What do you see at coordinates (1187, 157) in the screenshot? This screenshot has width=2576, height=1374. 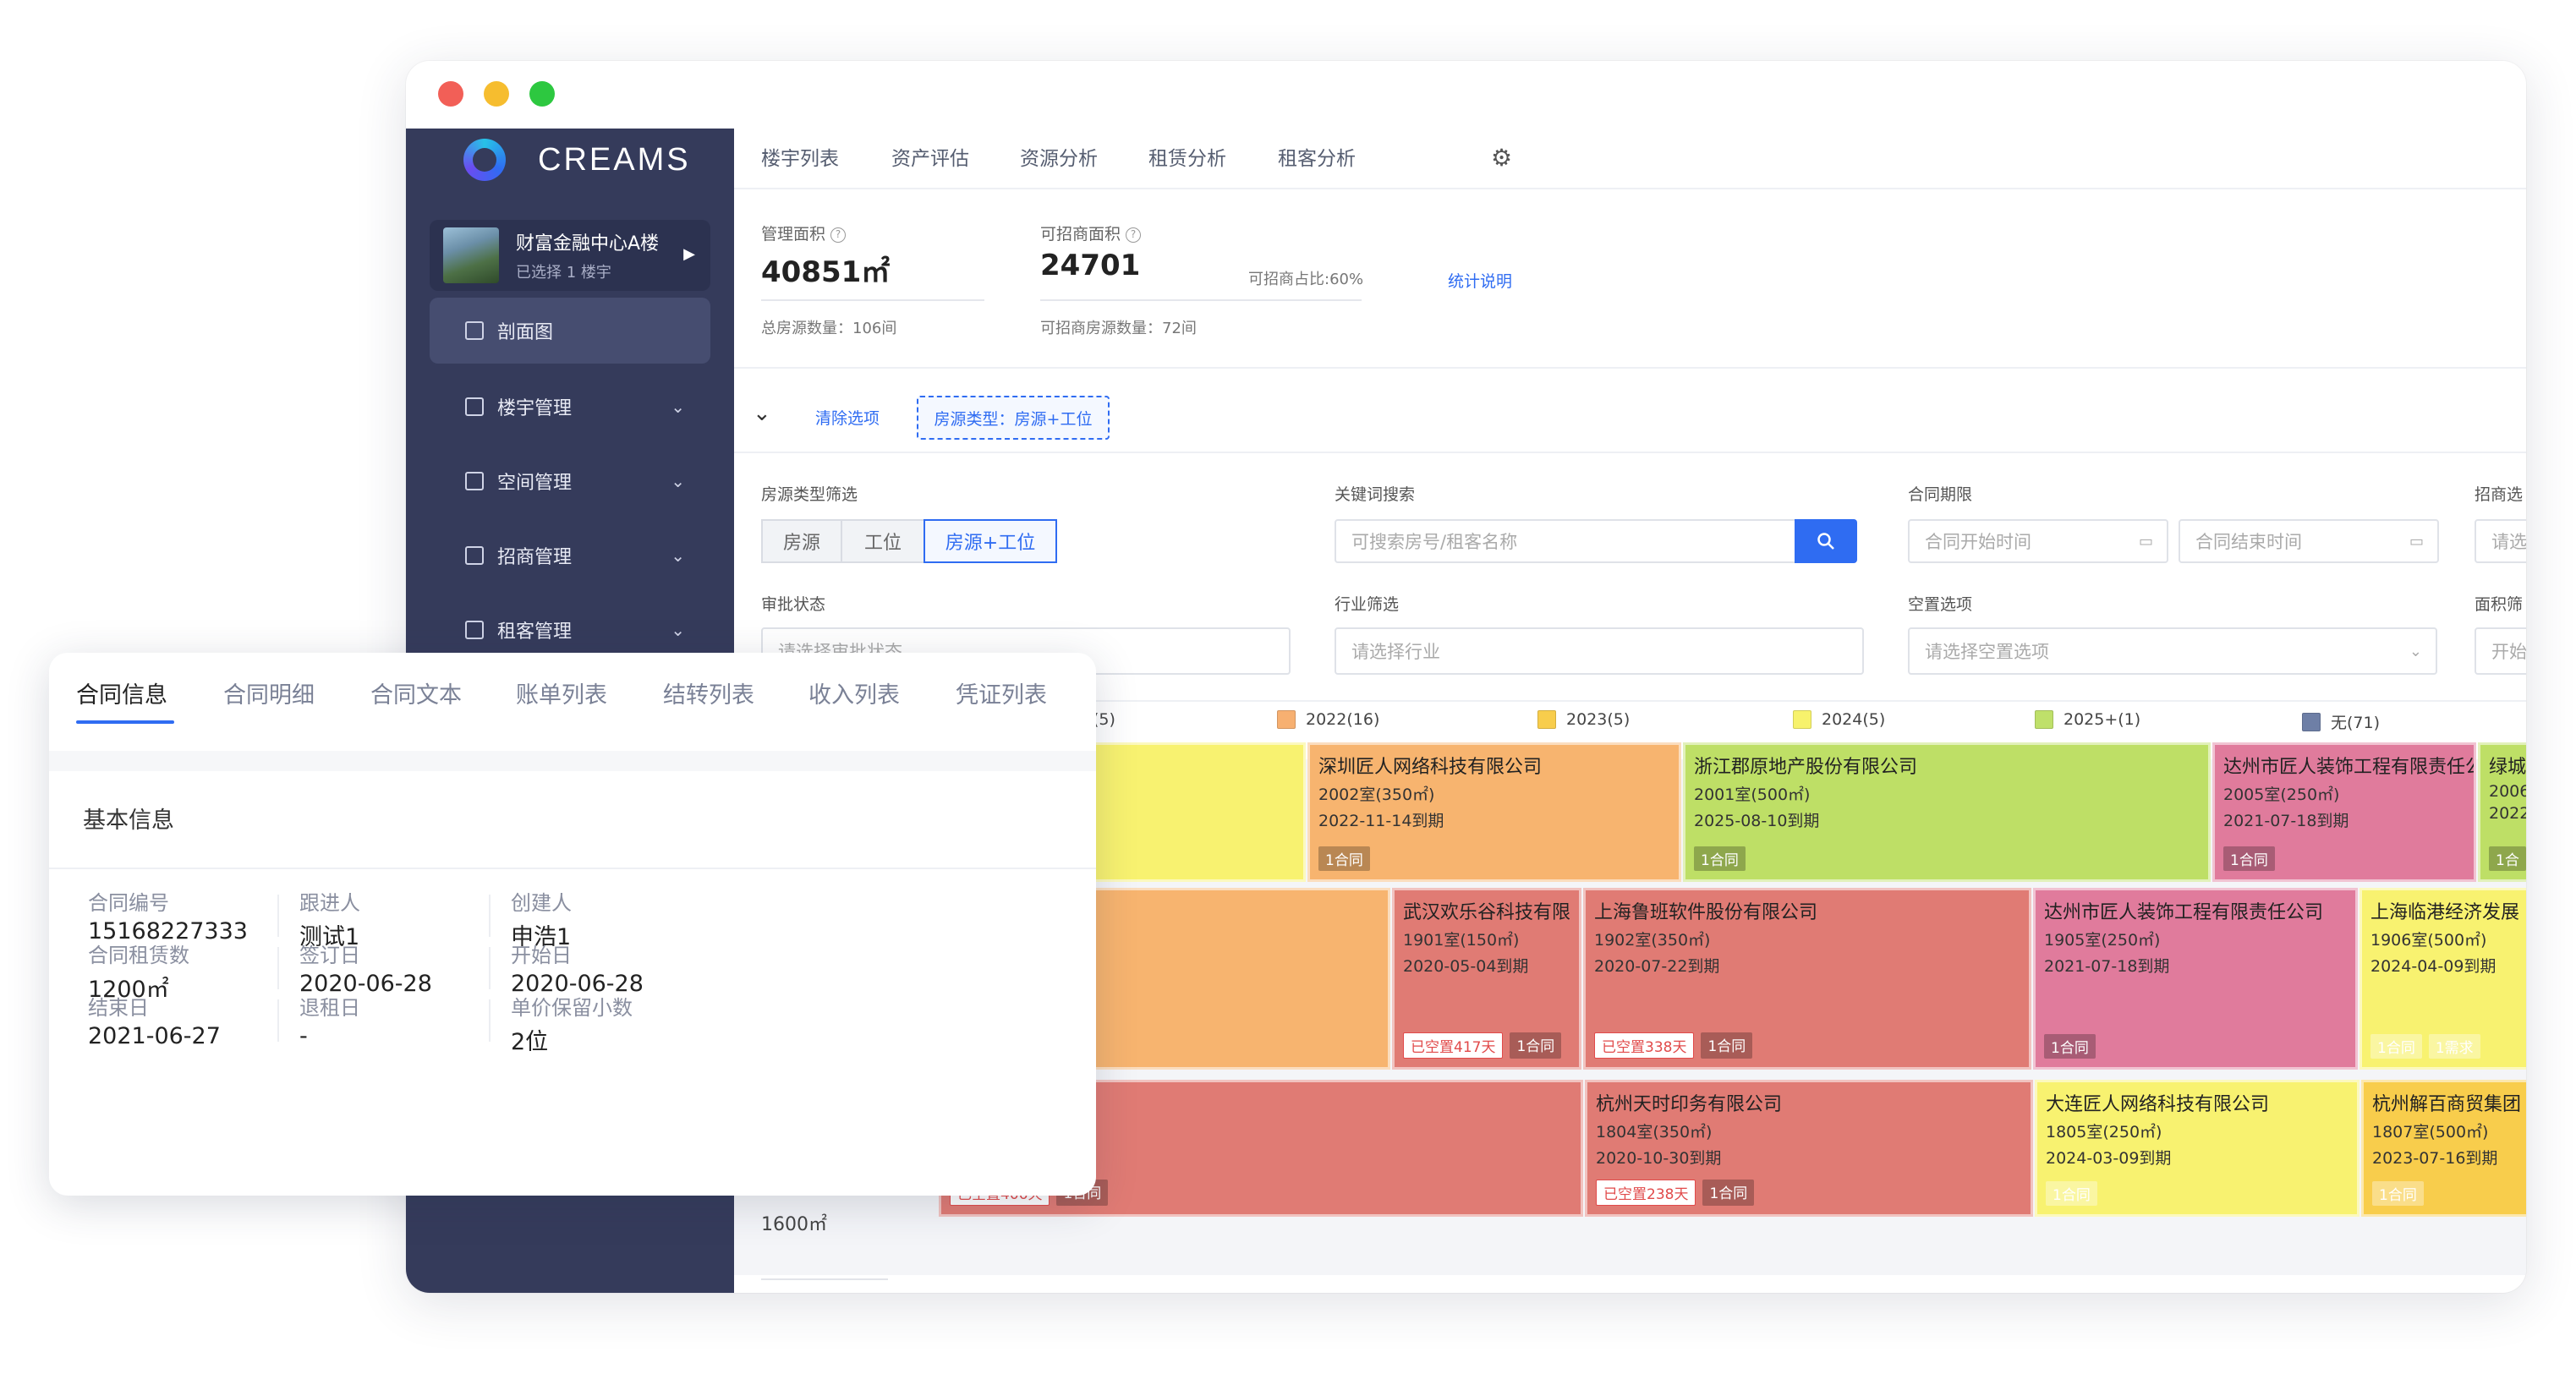 I see `tab-leasing-analysis: 租赁分析` at bounding box center [1187, 157].